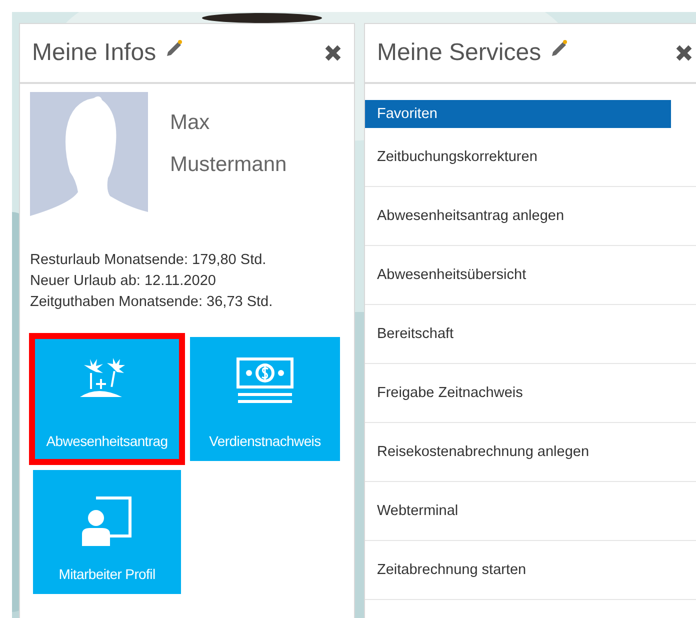 This screenshot has height=618, width=696. Describe the element at coordinates (89, 160) in the screenshot. I see `person-silhouette-icon` at that location.